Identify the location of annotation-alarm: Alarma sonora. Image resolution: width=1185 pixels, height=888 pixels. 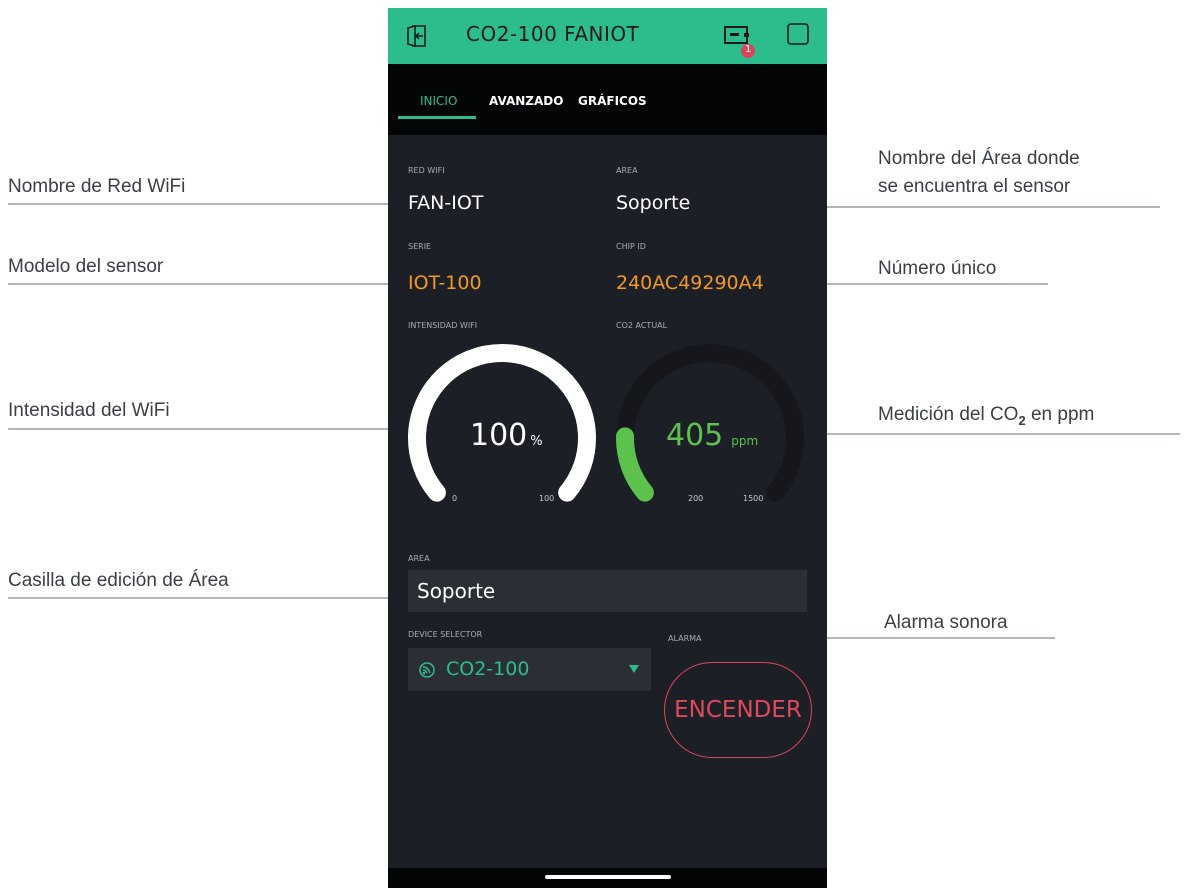
(946, 622).